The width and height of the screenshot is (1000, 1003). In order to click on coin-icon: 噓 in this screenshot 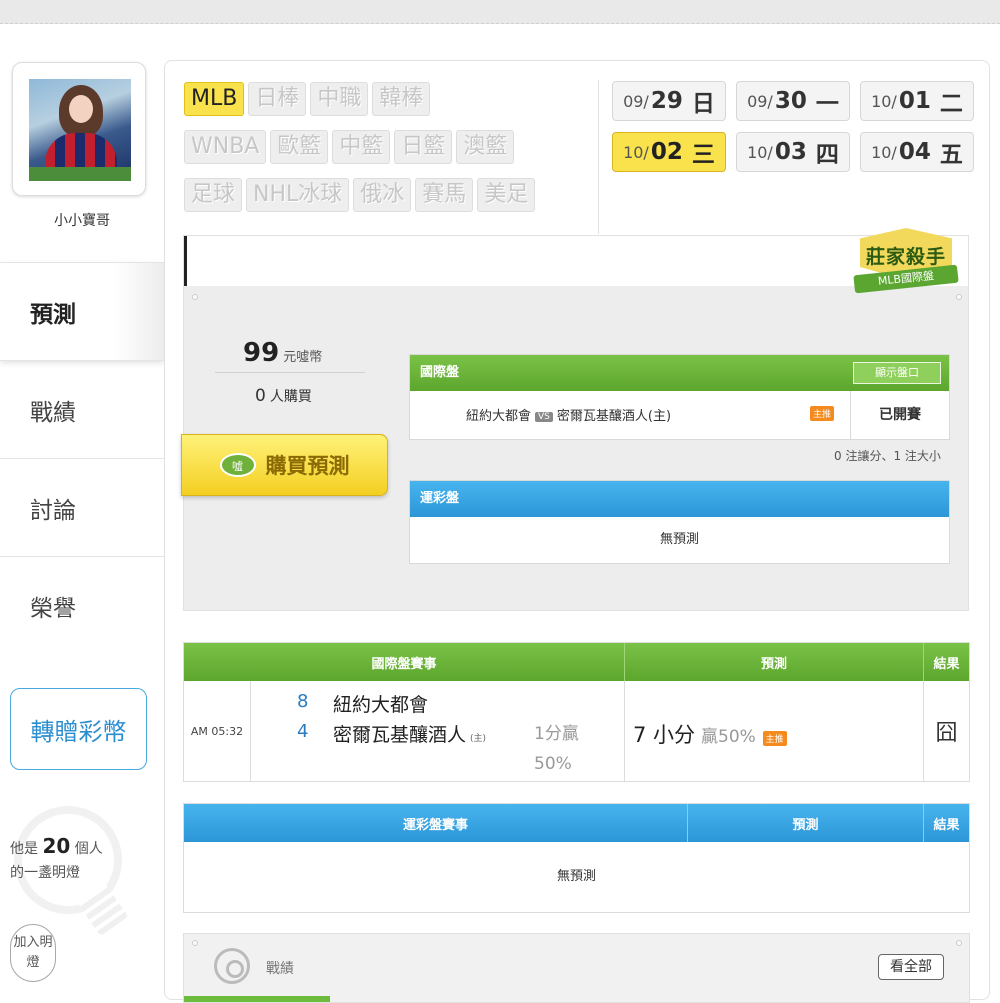, I will do `click(237, 465)`.